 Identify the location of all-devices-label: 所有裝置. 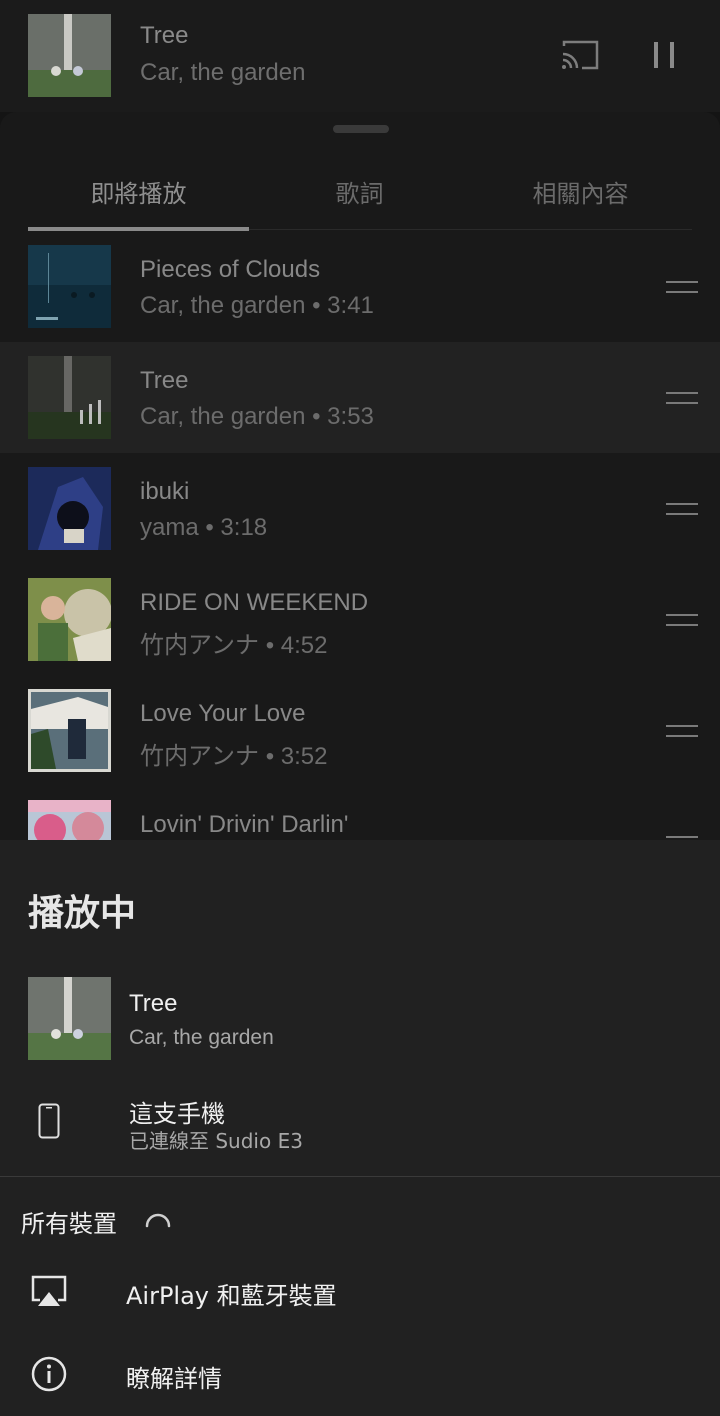
(69, 1224).